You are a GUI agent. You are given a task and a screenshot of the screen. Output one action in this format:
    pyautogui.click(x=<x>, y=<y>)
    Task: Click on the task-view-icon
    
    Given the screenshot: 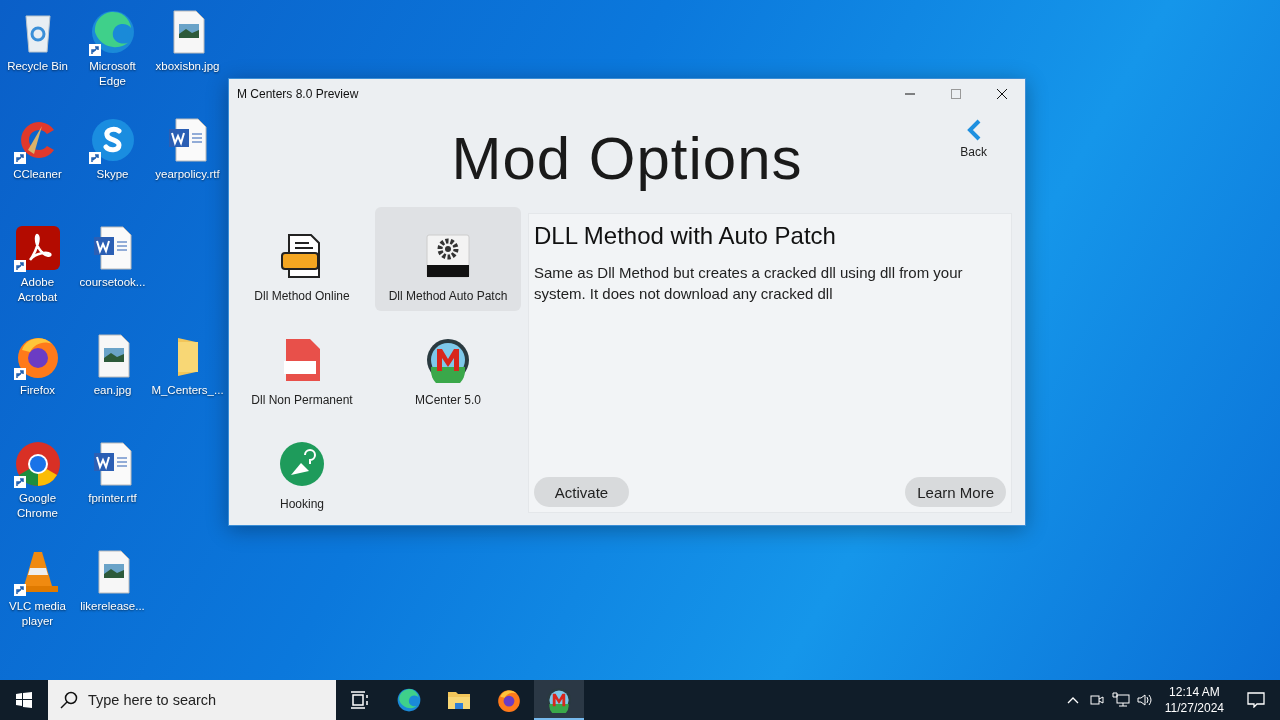 What is the action you would take?
    pyautogui.click(x=360, y=700)
    